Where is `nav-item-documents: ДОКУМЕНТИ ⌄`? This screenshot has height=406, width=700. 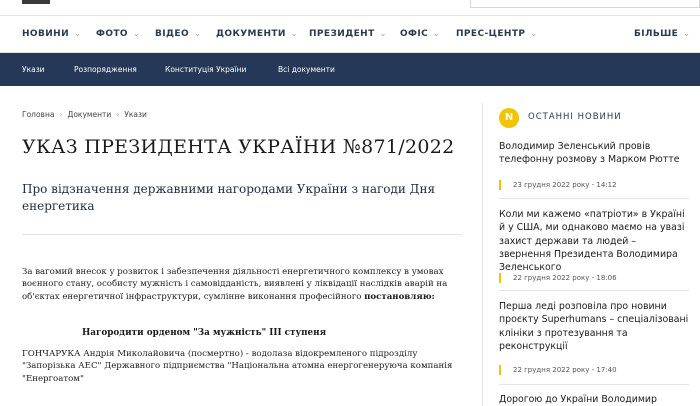
nav-item-documents: ДОКУМЕНТИ ⌄ is located at coordinates (257, 34).